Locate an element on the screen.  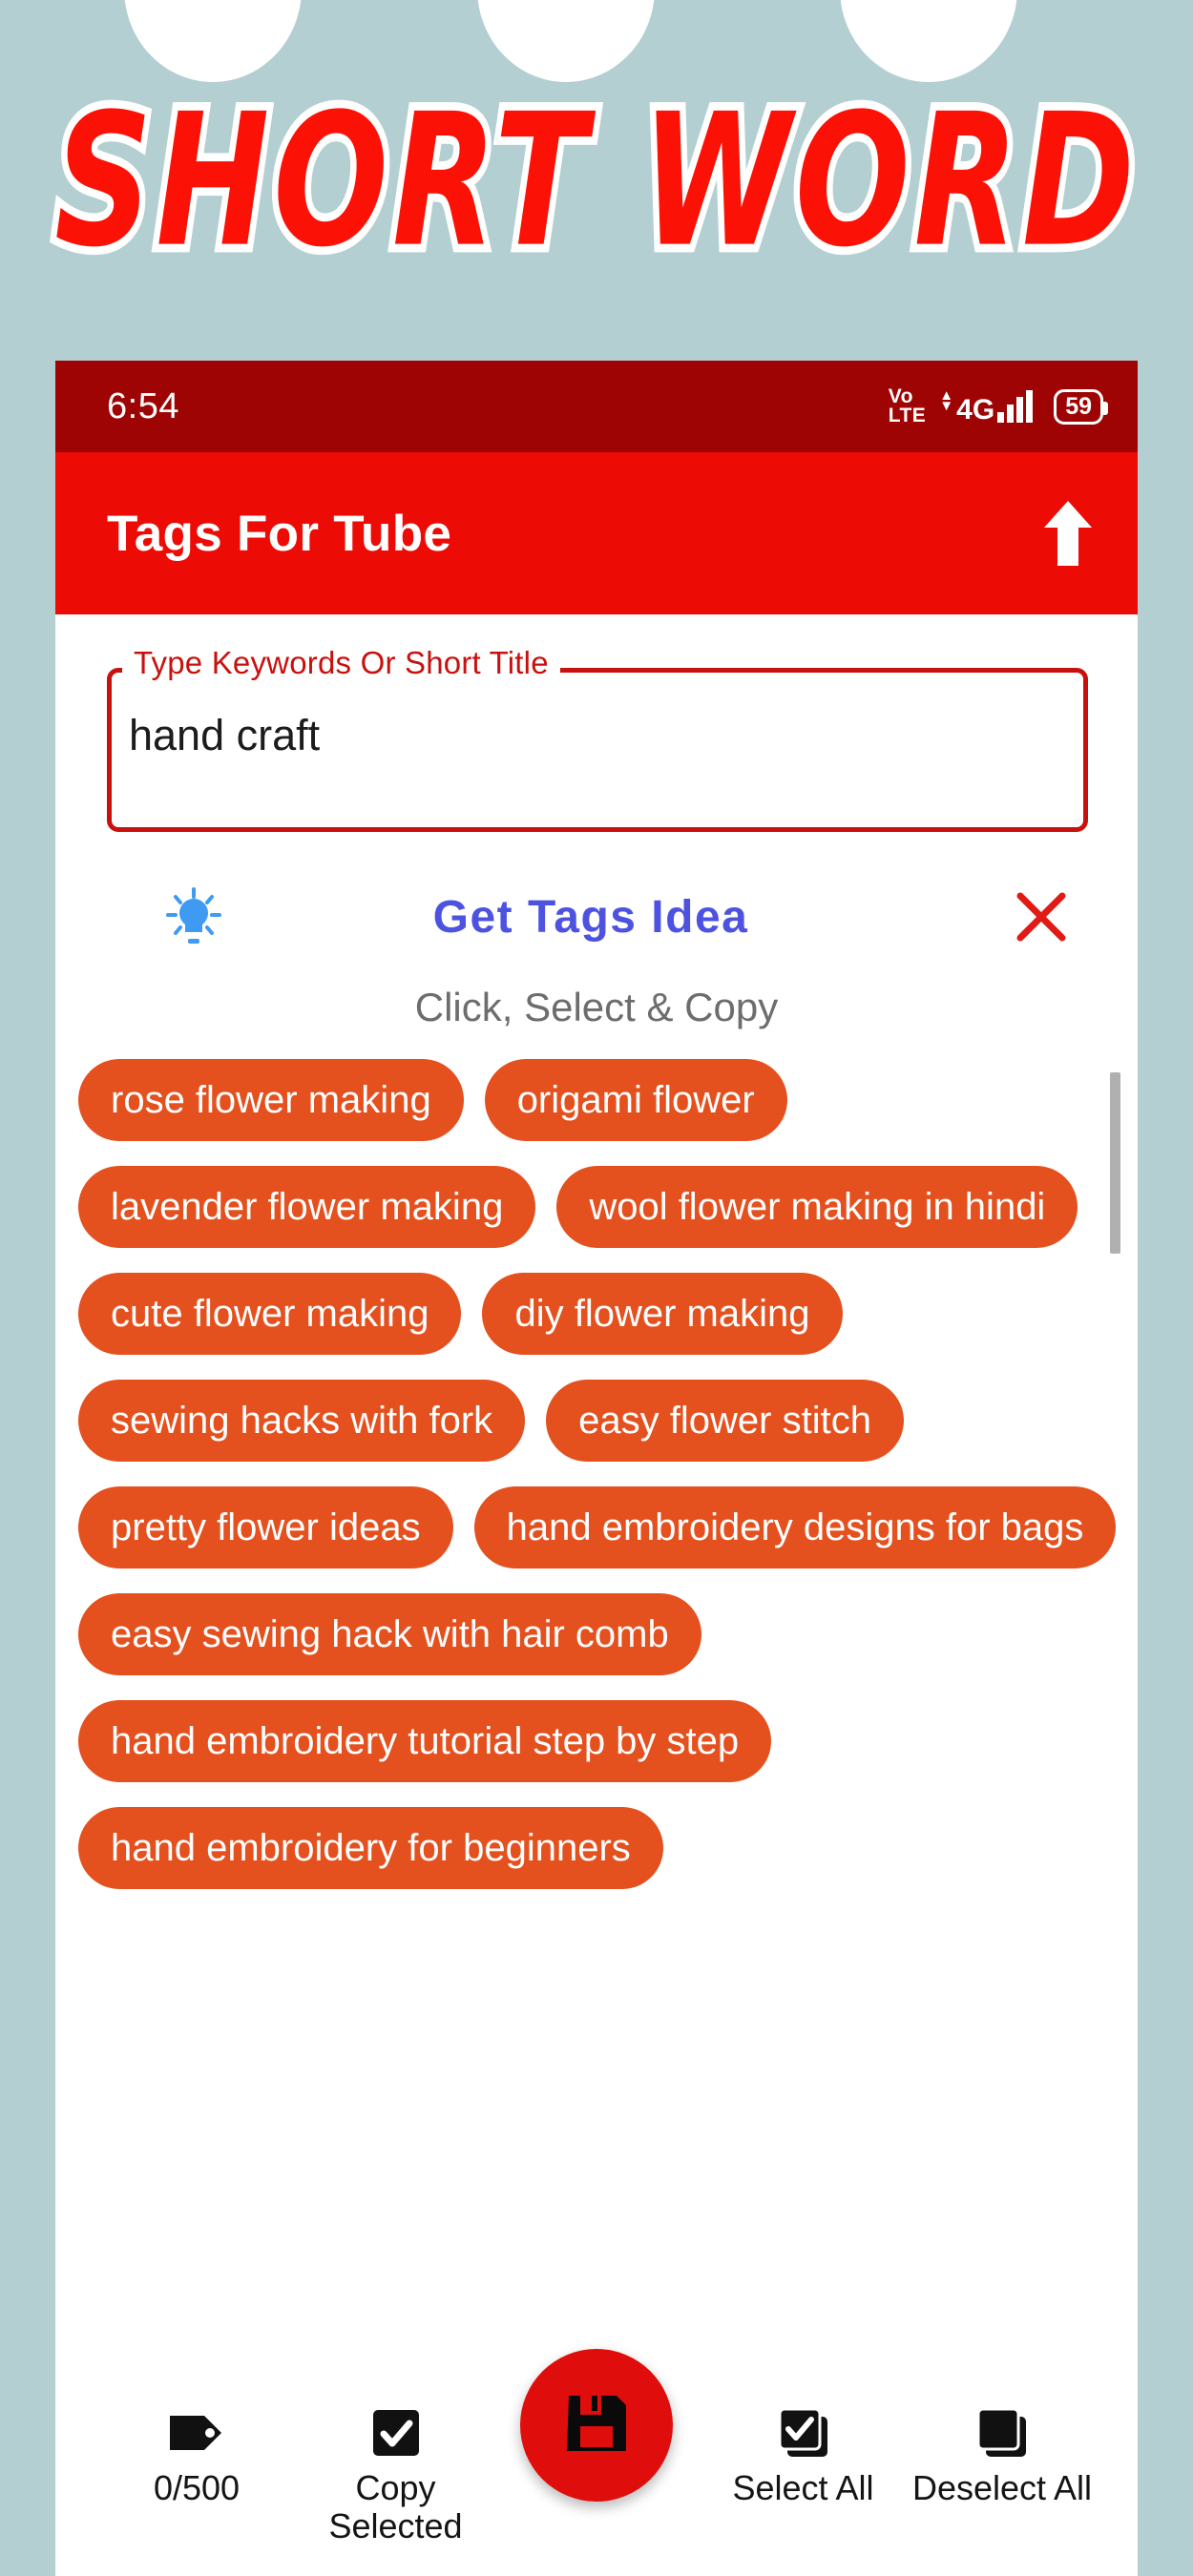
tag-chip: lavender flower making is located at coordinates (307, 1207).